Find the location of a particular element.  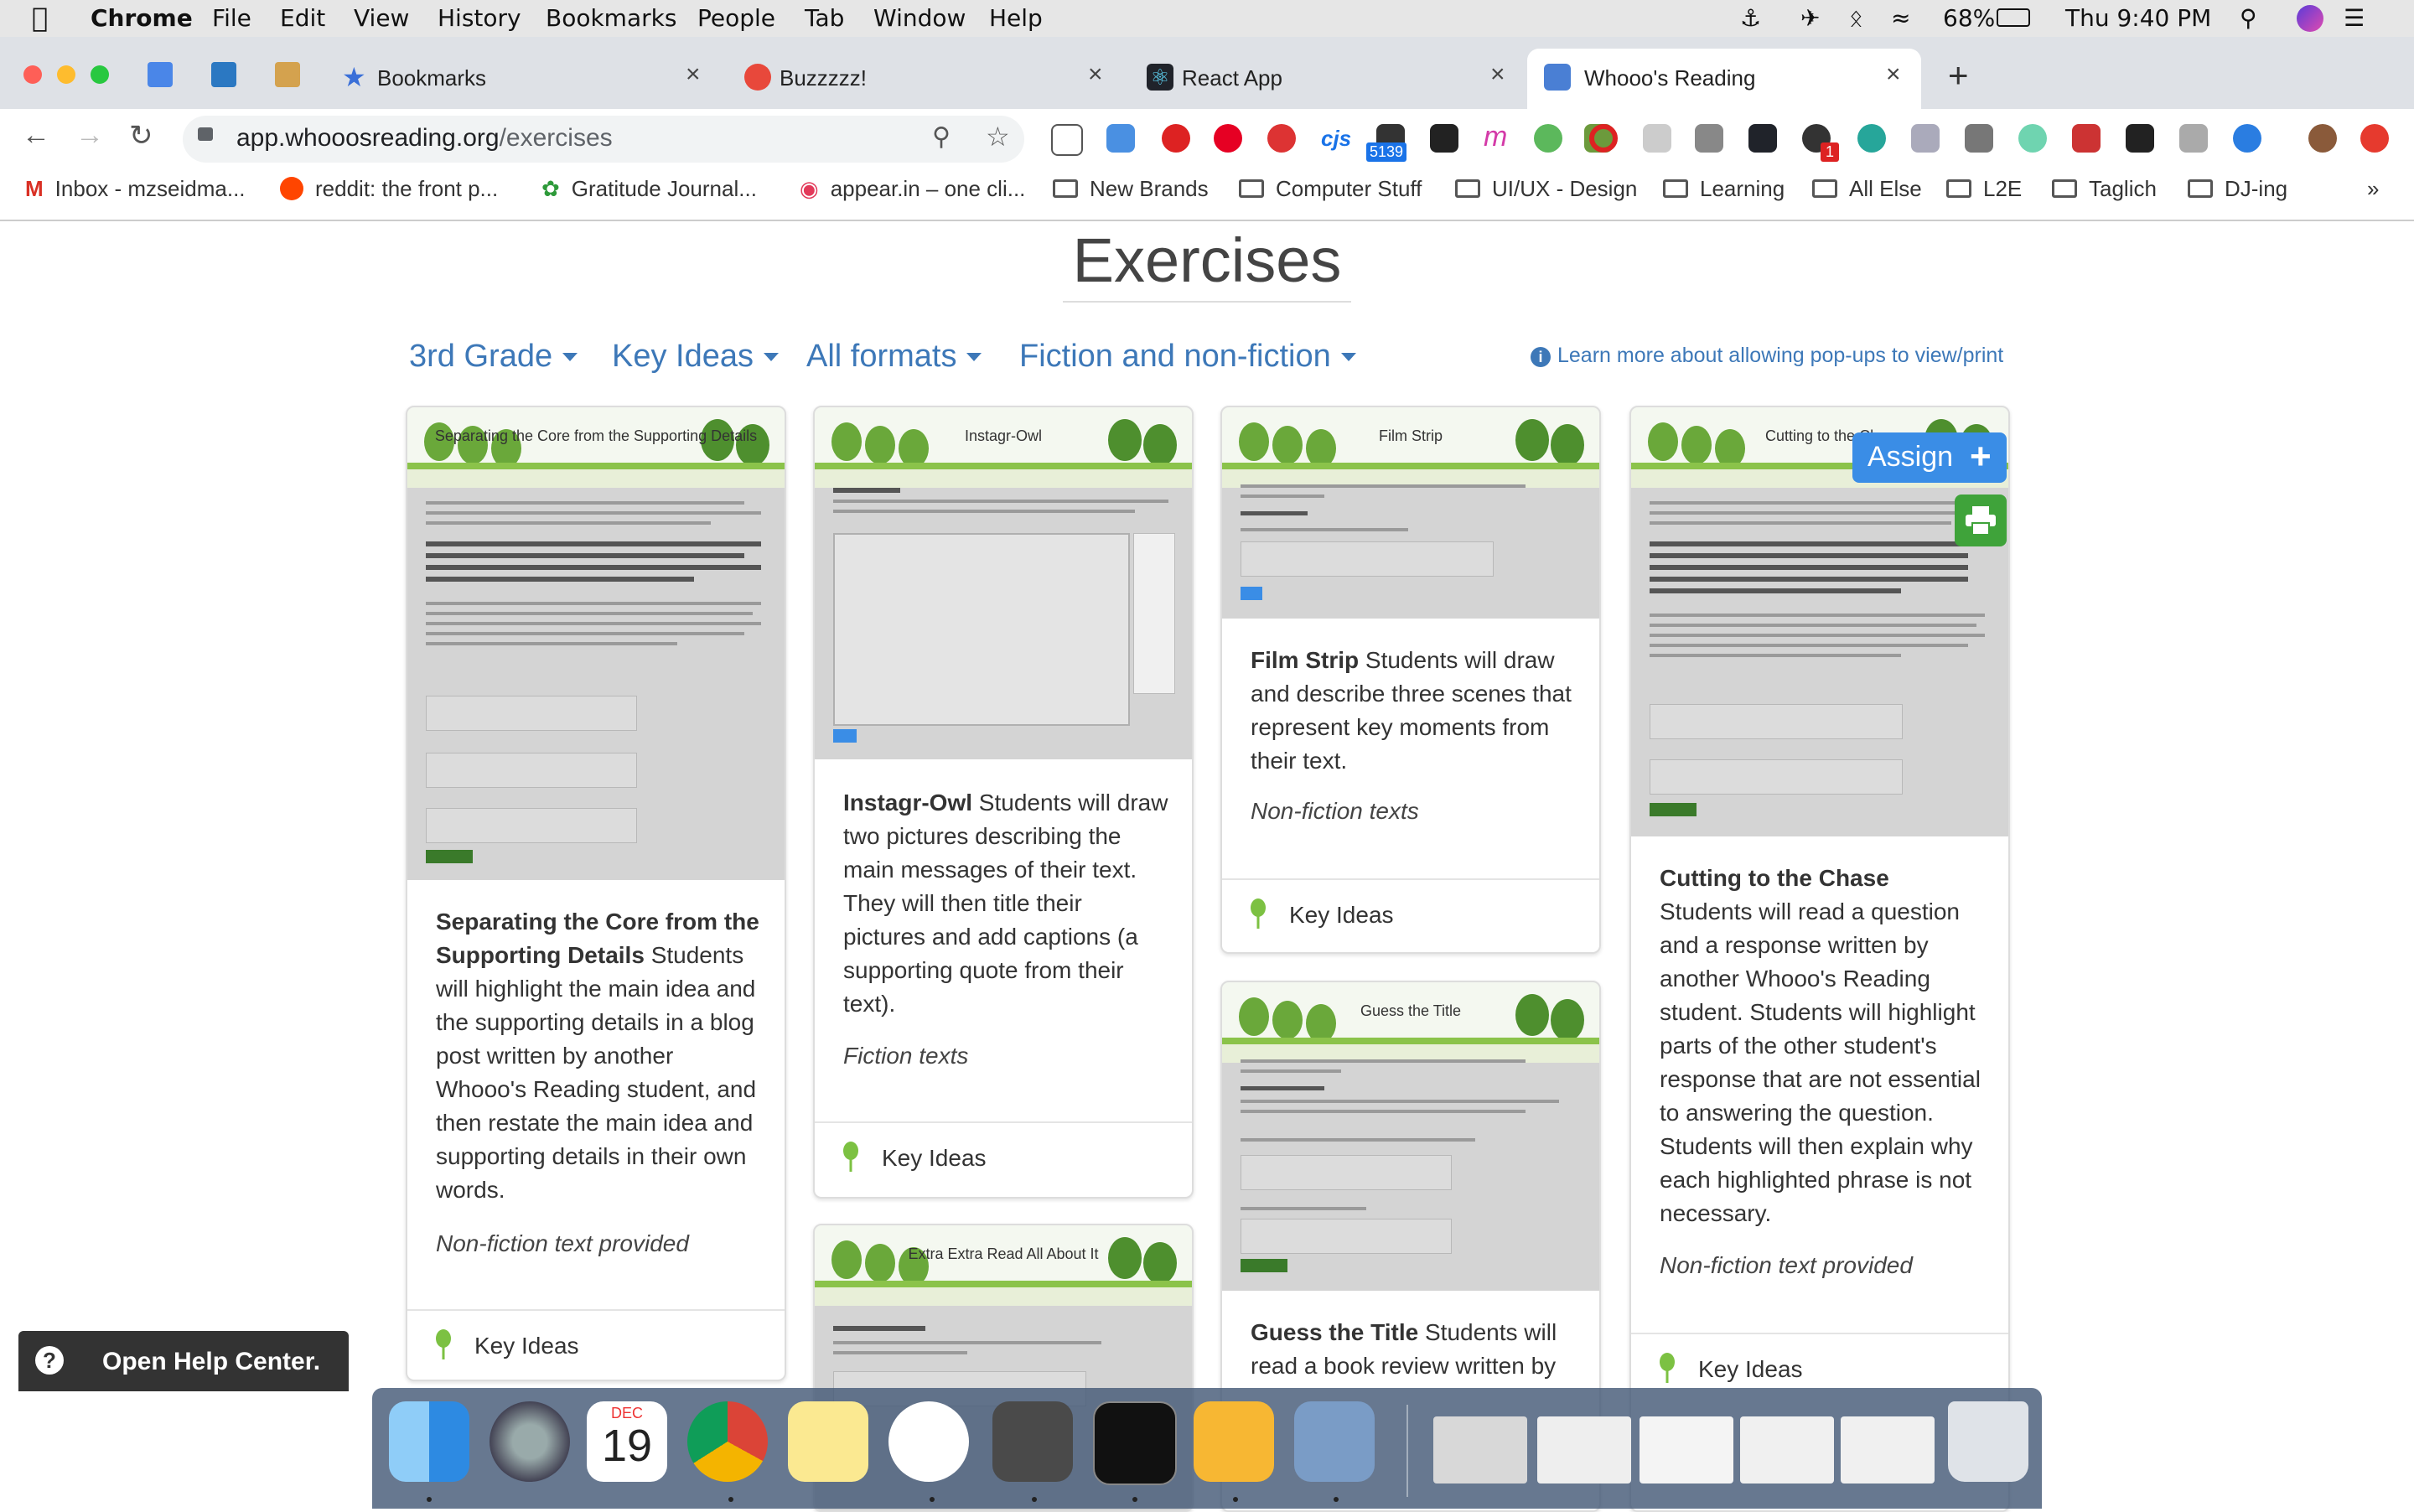

bookmark-folder-uiux: UI/UX - Design is located at coordinates (1546, 189).